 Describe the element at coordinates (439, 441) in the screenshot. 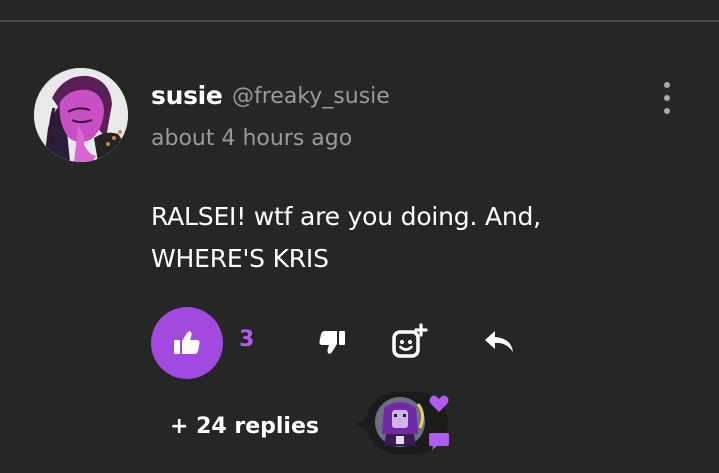

I see `chat-bubble-icon` at that location.